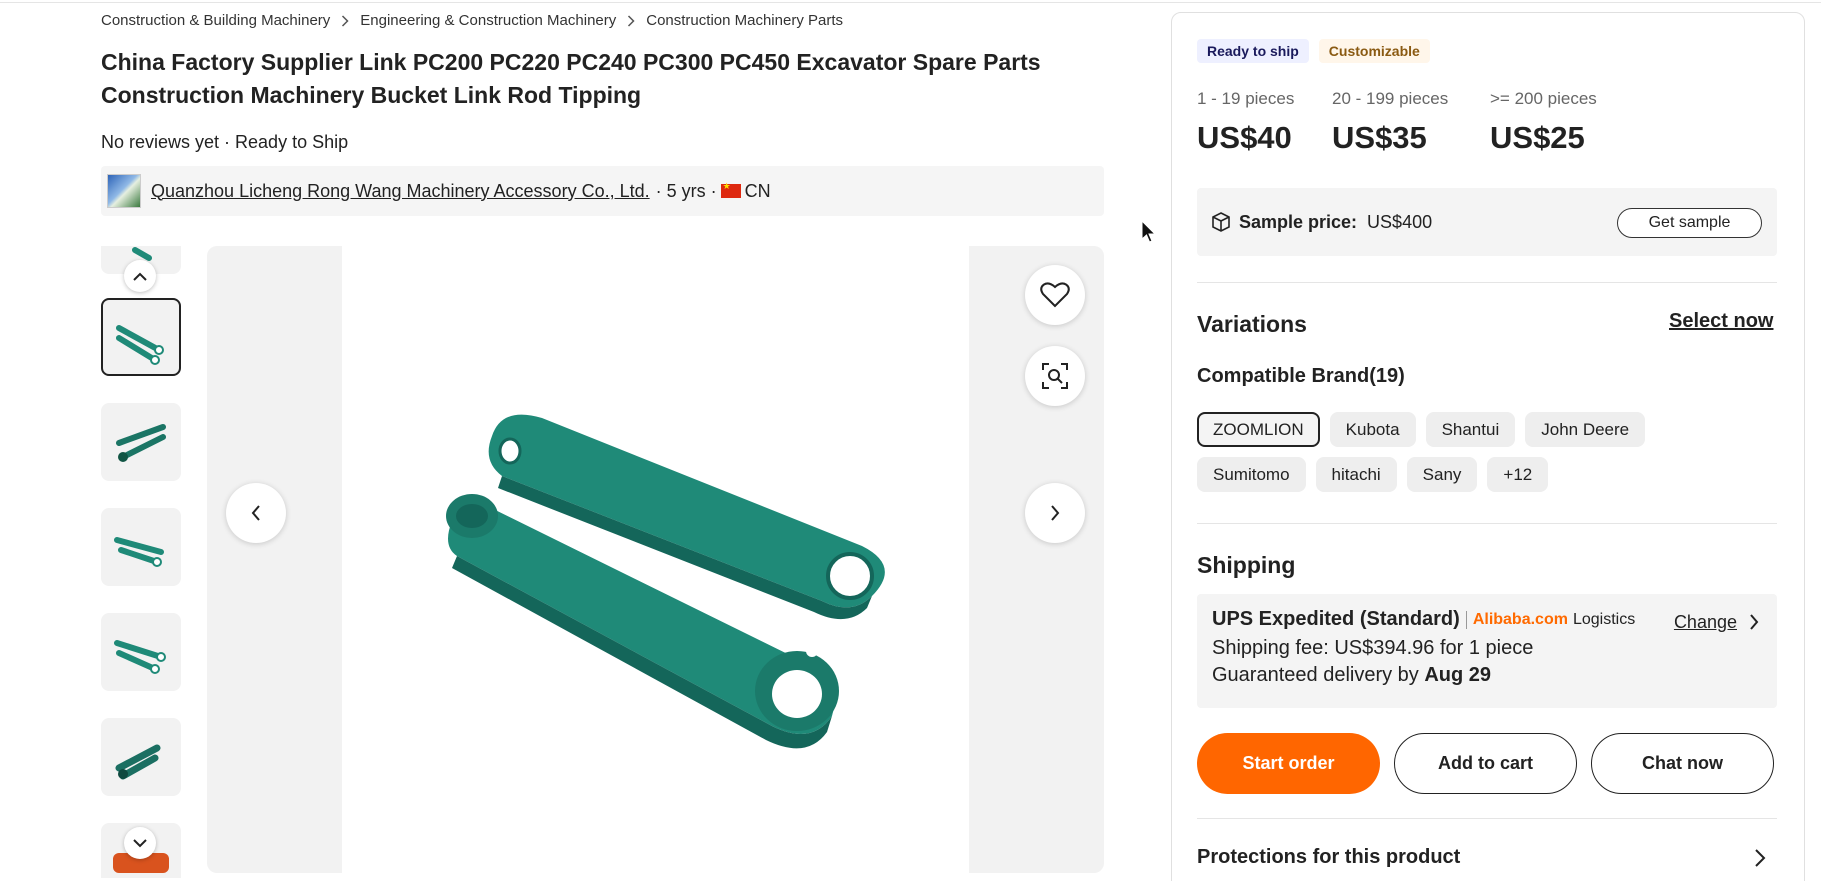  I want to click on protections-link: Protections for this product, so click(1328, 857).